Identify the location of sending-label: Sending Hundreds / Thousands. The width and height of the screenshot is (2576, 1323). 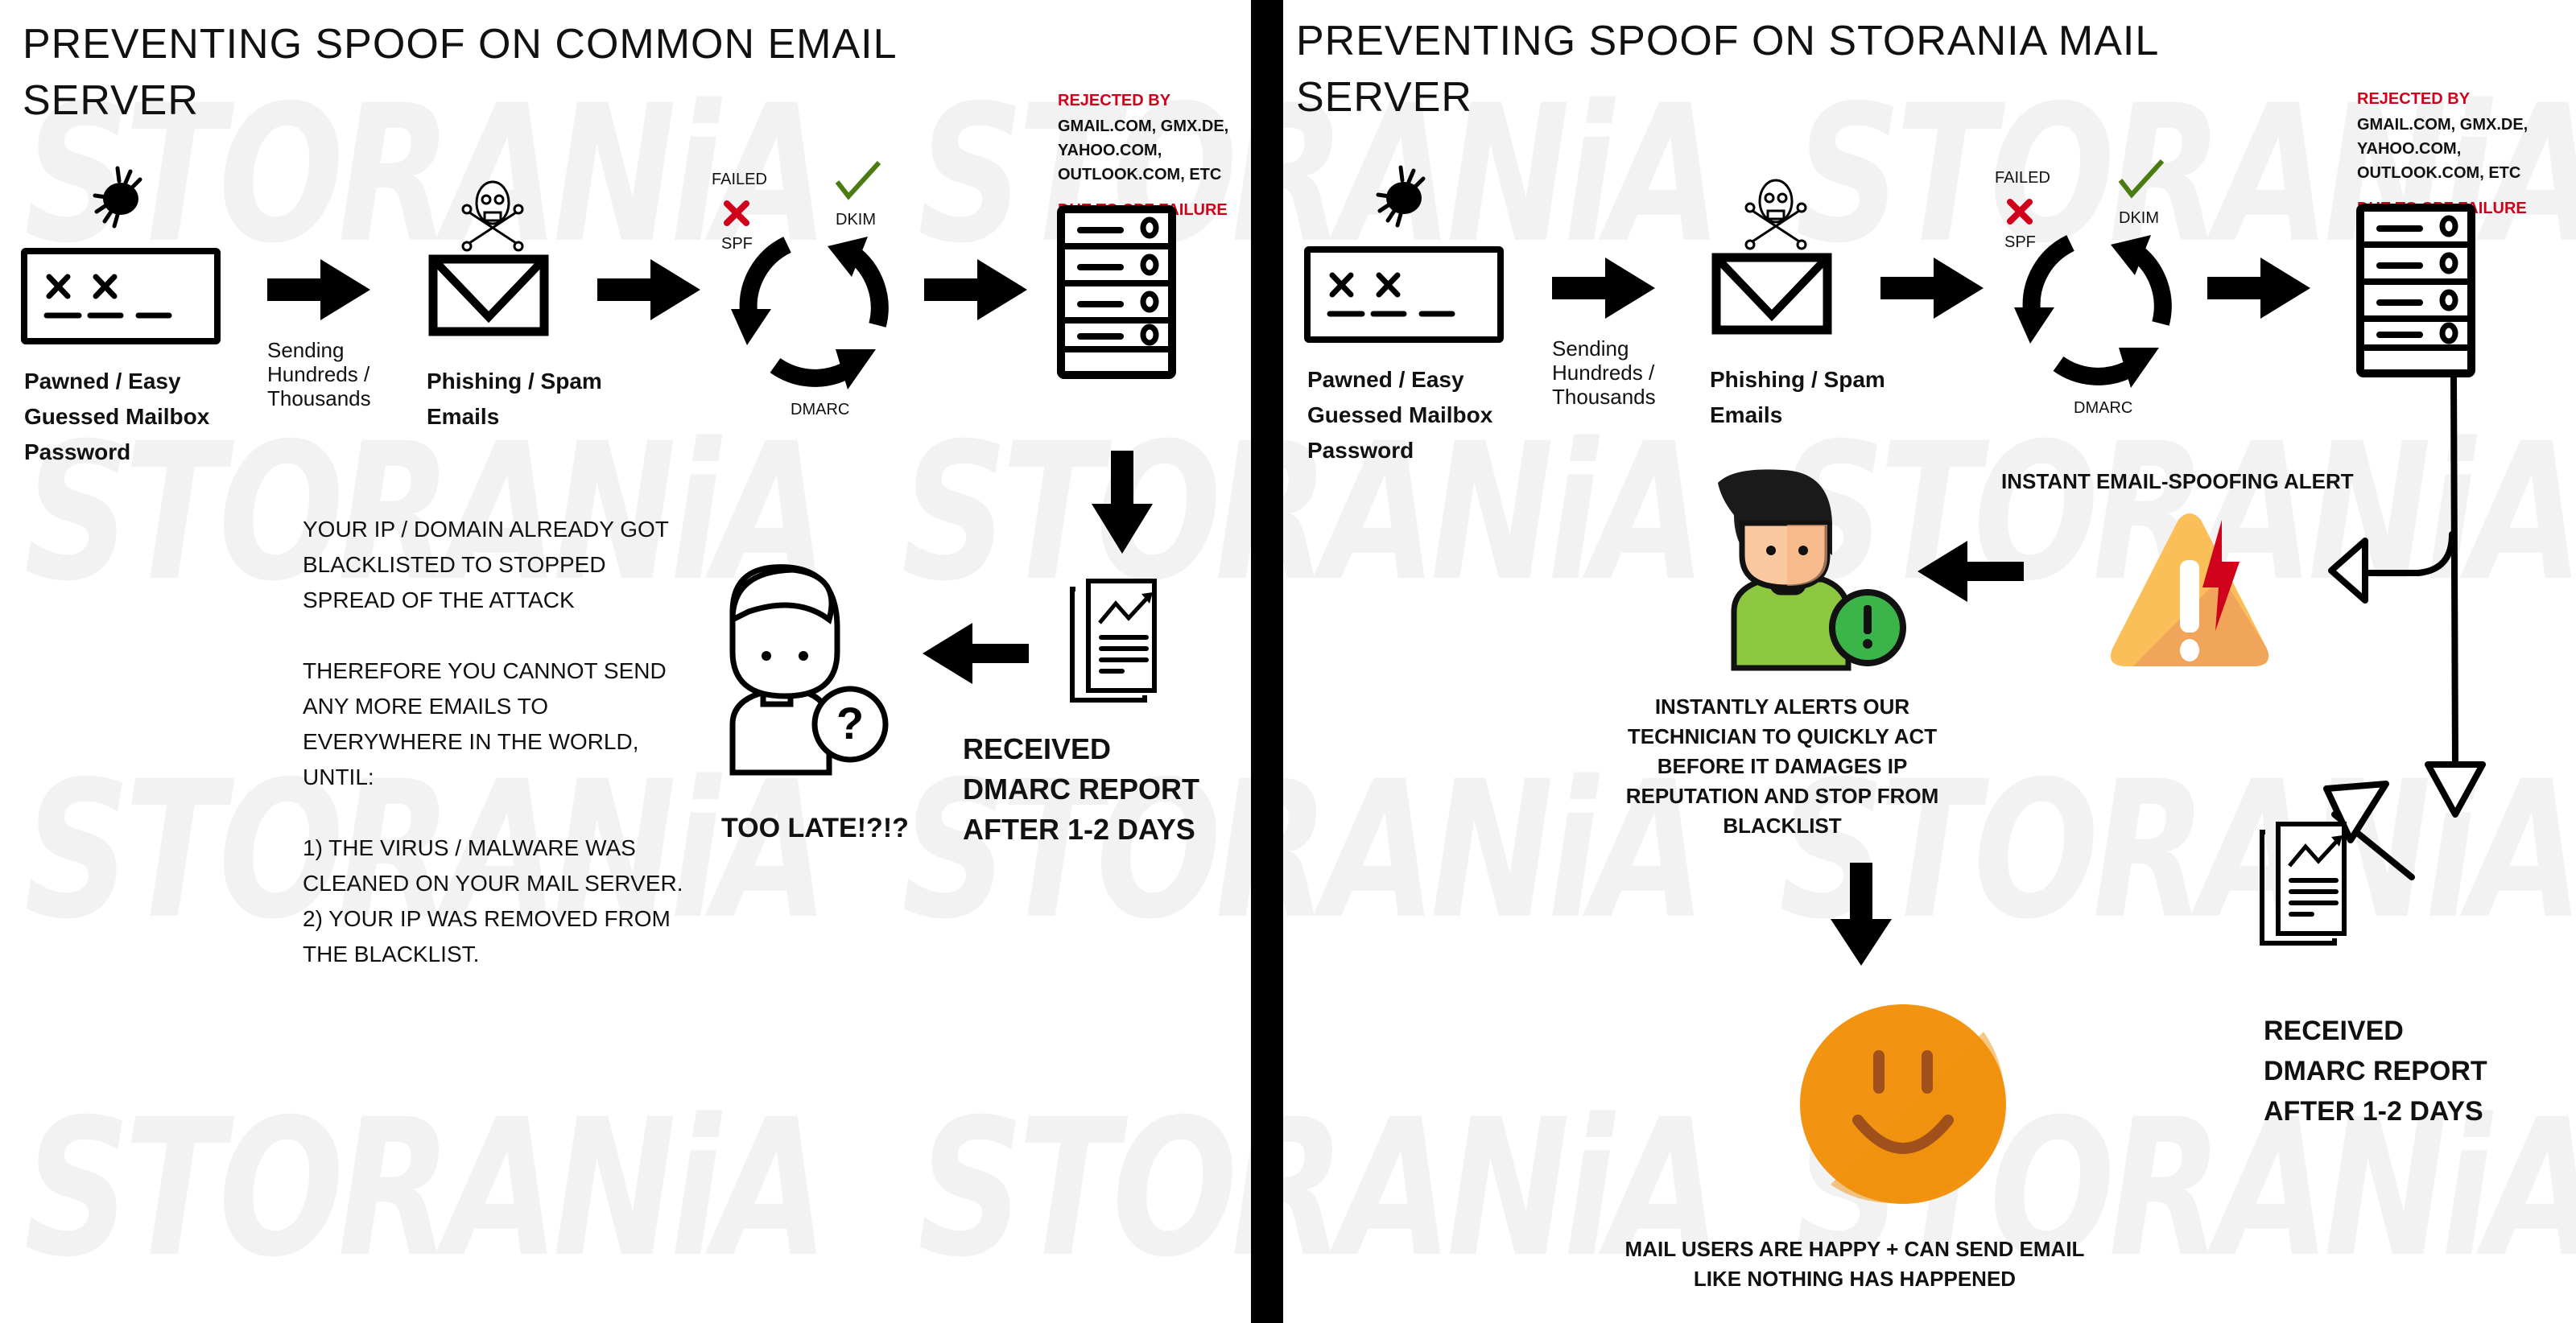
(319, 374).